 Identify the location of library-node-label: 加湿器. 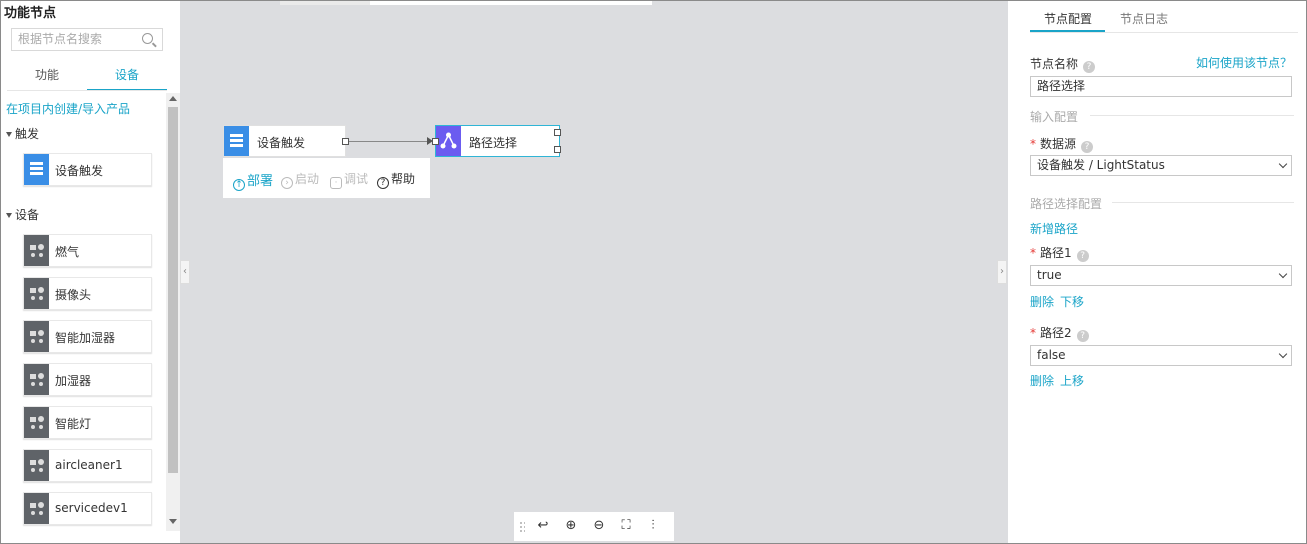
(73, 381).